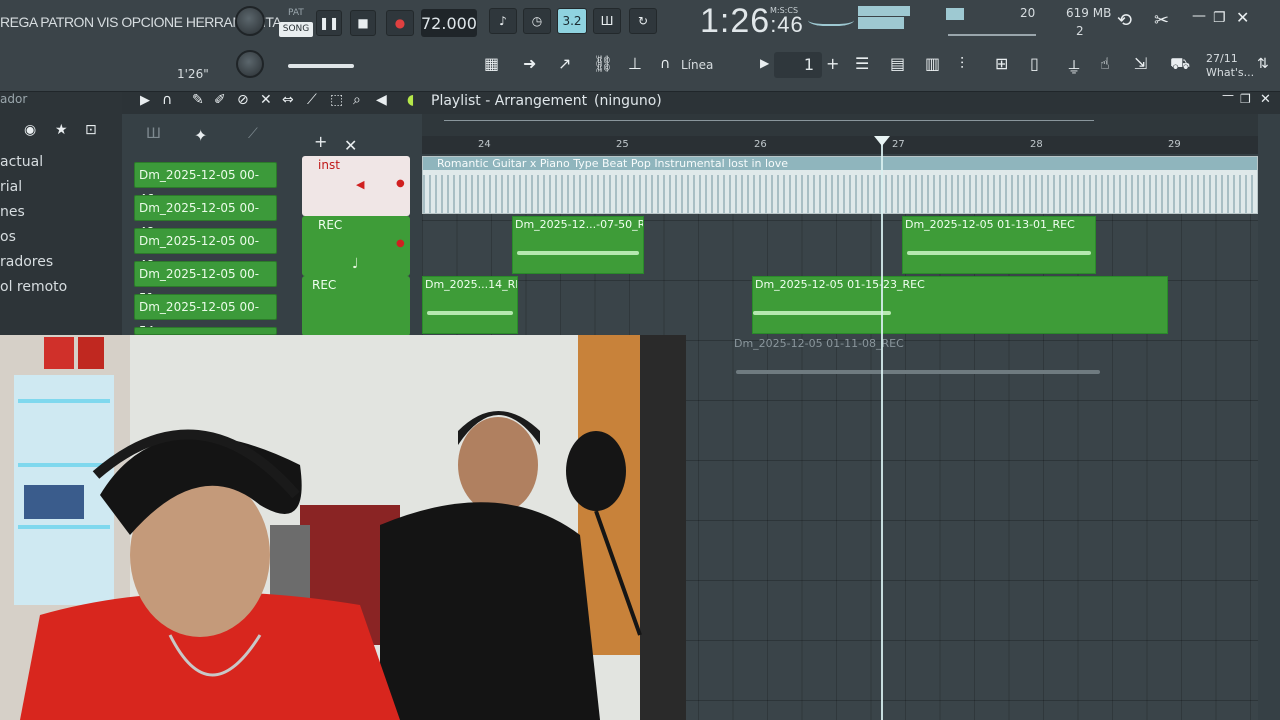 This screenshot has width=1280, height=720. Describe the element at coordinates (564, 63) in the screenshot. I see `slide-icon: ↗` at that location.